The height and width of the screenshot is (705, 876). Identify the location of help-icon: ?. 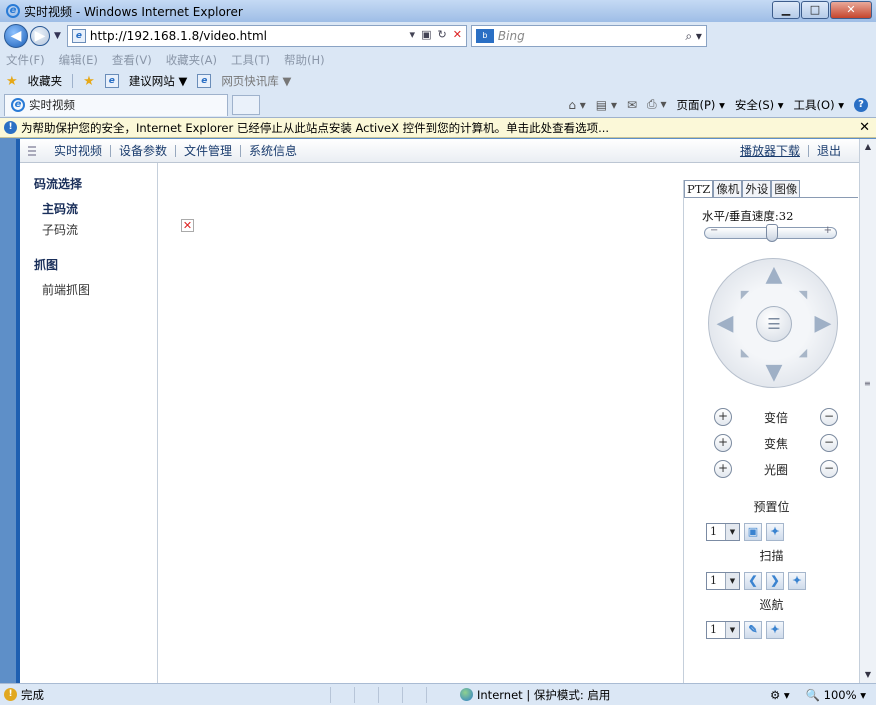
(861, 104).